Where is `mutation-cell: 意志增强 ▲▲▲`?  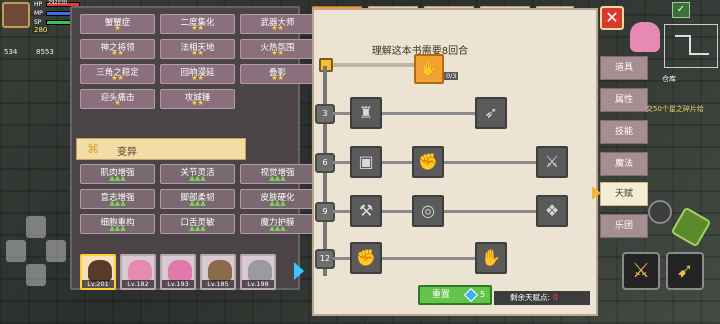
mutation-cell: 意志增强 ▲▲▲ is located at coordinates (117, 199).